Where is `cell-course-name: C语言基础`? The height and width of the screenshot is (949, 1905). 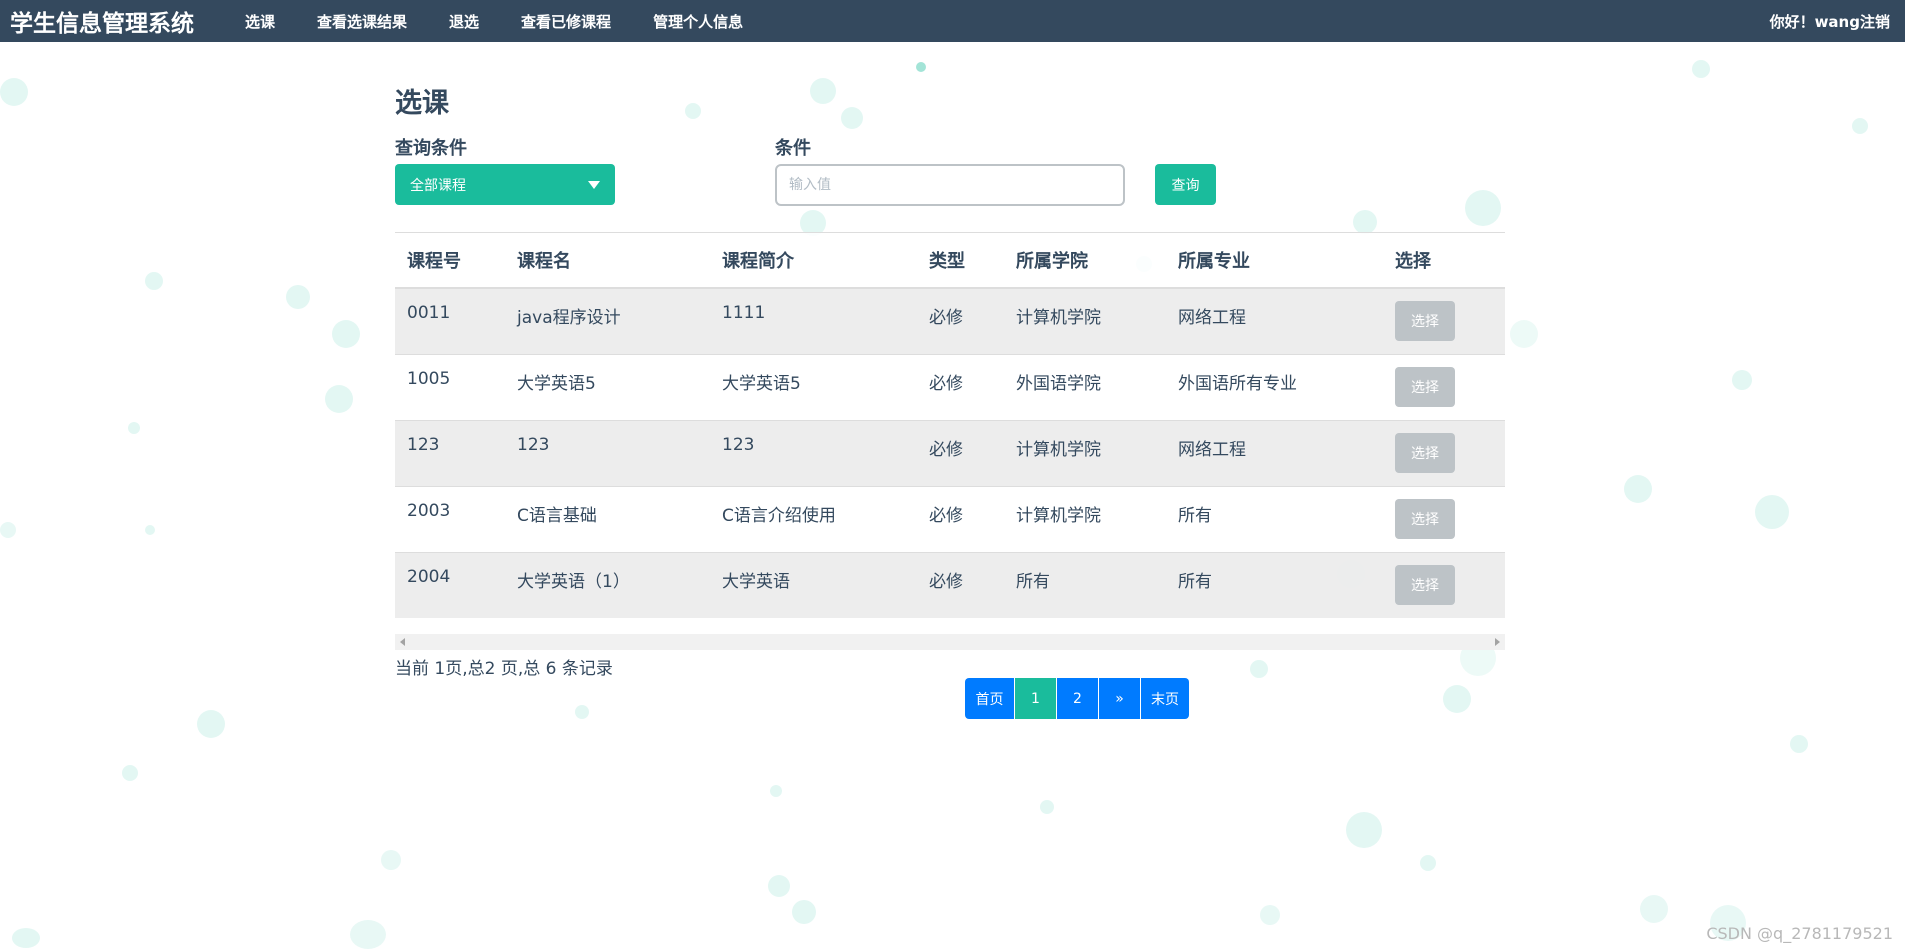 cell-course-name: C语言基础 is located at coordinates (607, 518).